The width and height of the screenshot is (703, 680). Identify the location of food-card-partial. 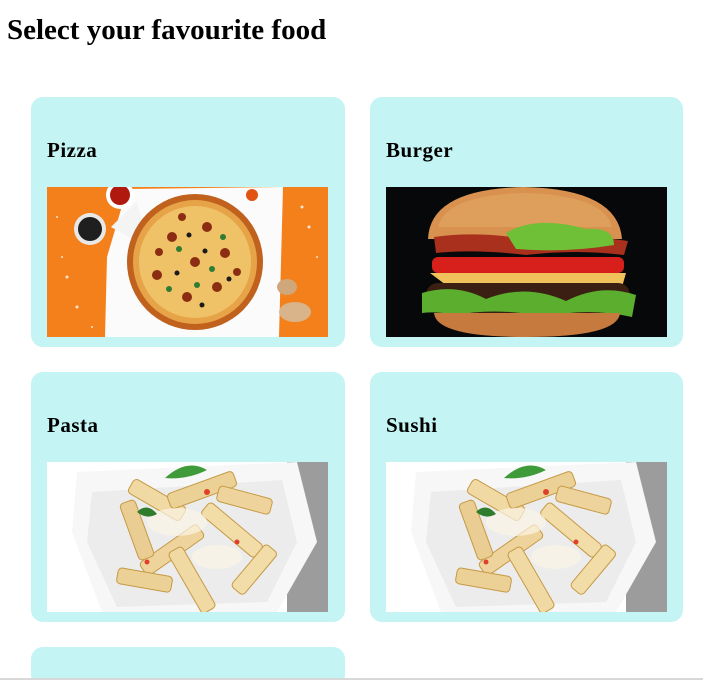
(188, 663).